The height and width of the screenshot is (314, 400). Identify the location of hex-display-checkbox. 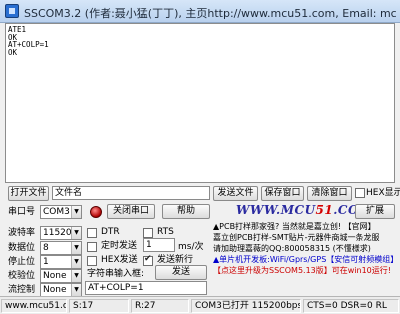
(360, 193).